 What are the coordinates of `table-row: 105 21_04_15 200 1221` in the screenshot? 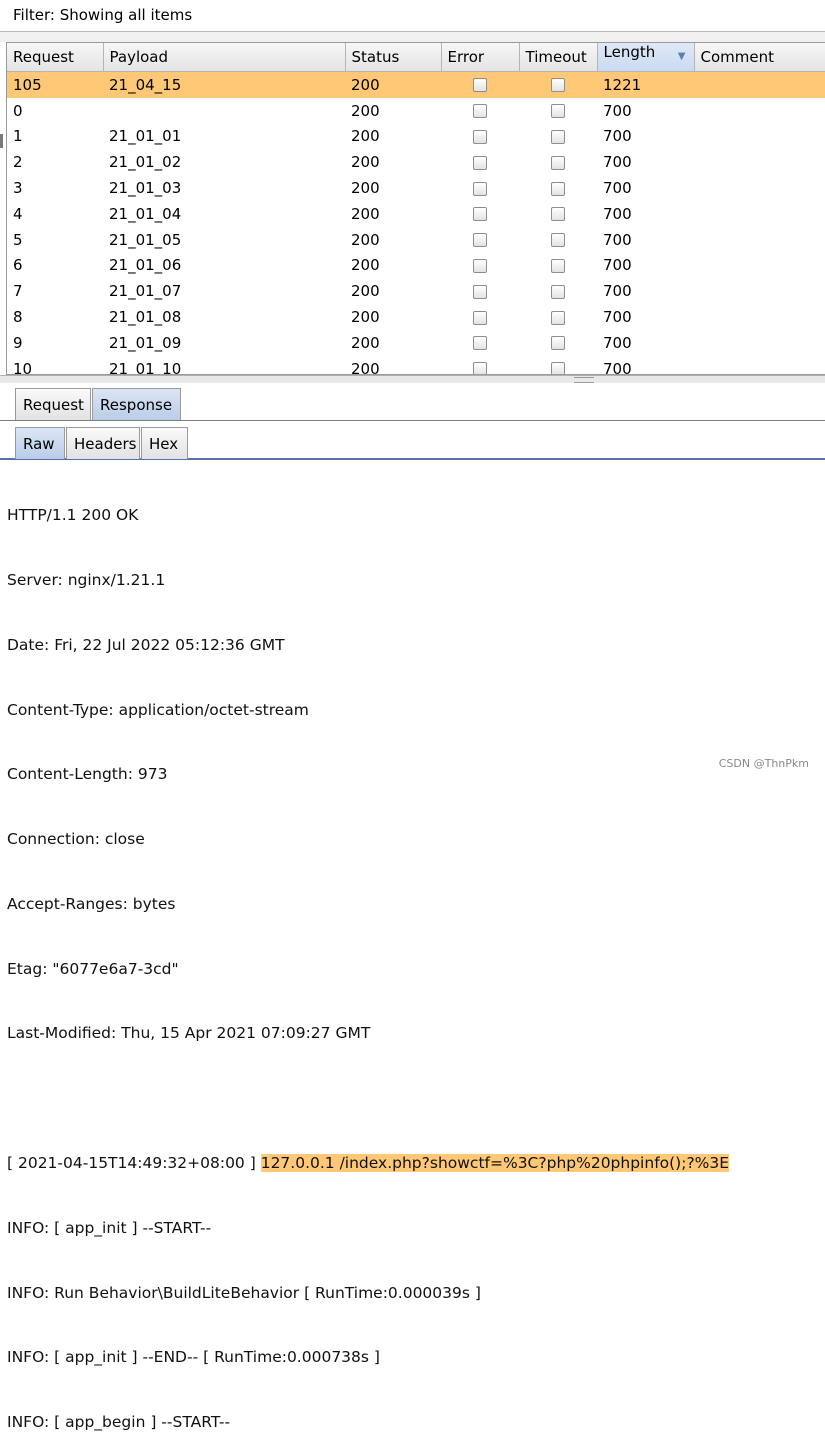 It's located at (416, 84).